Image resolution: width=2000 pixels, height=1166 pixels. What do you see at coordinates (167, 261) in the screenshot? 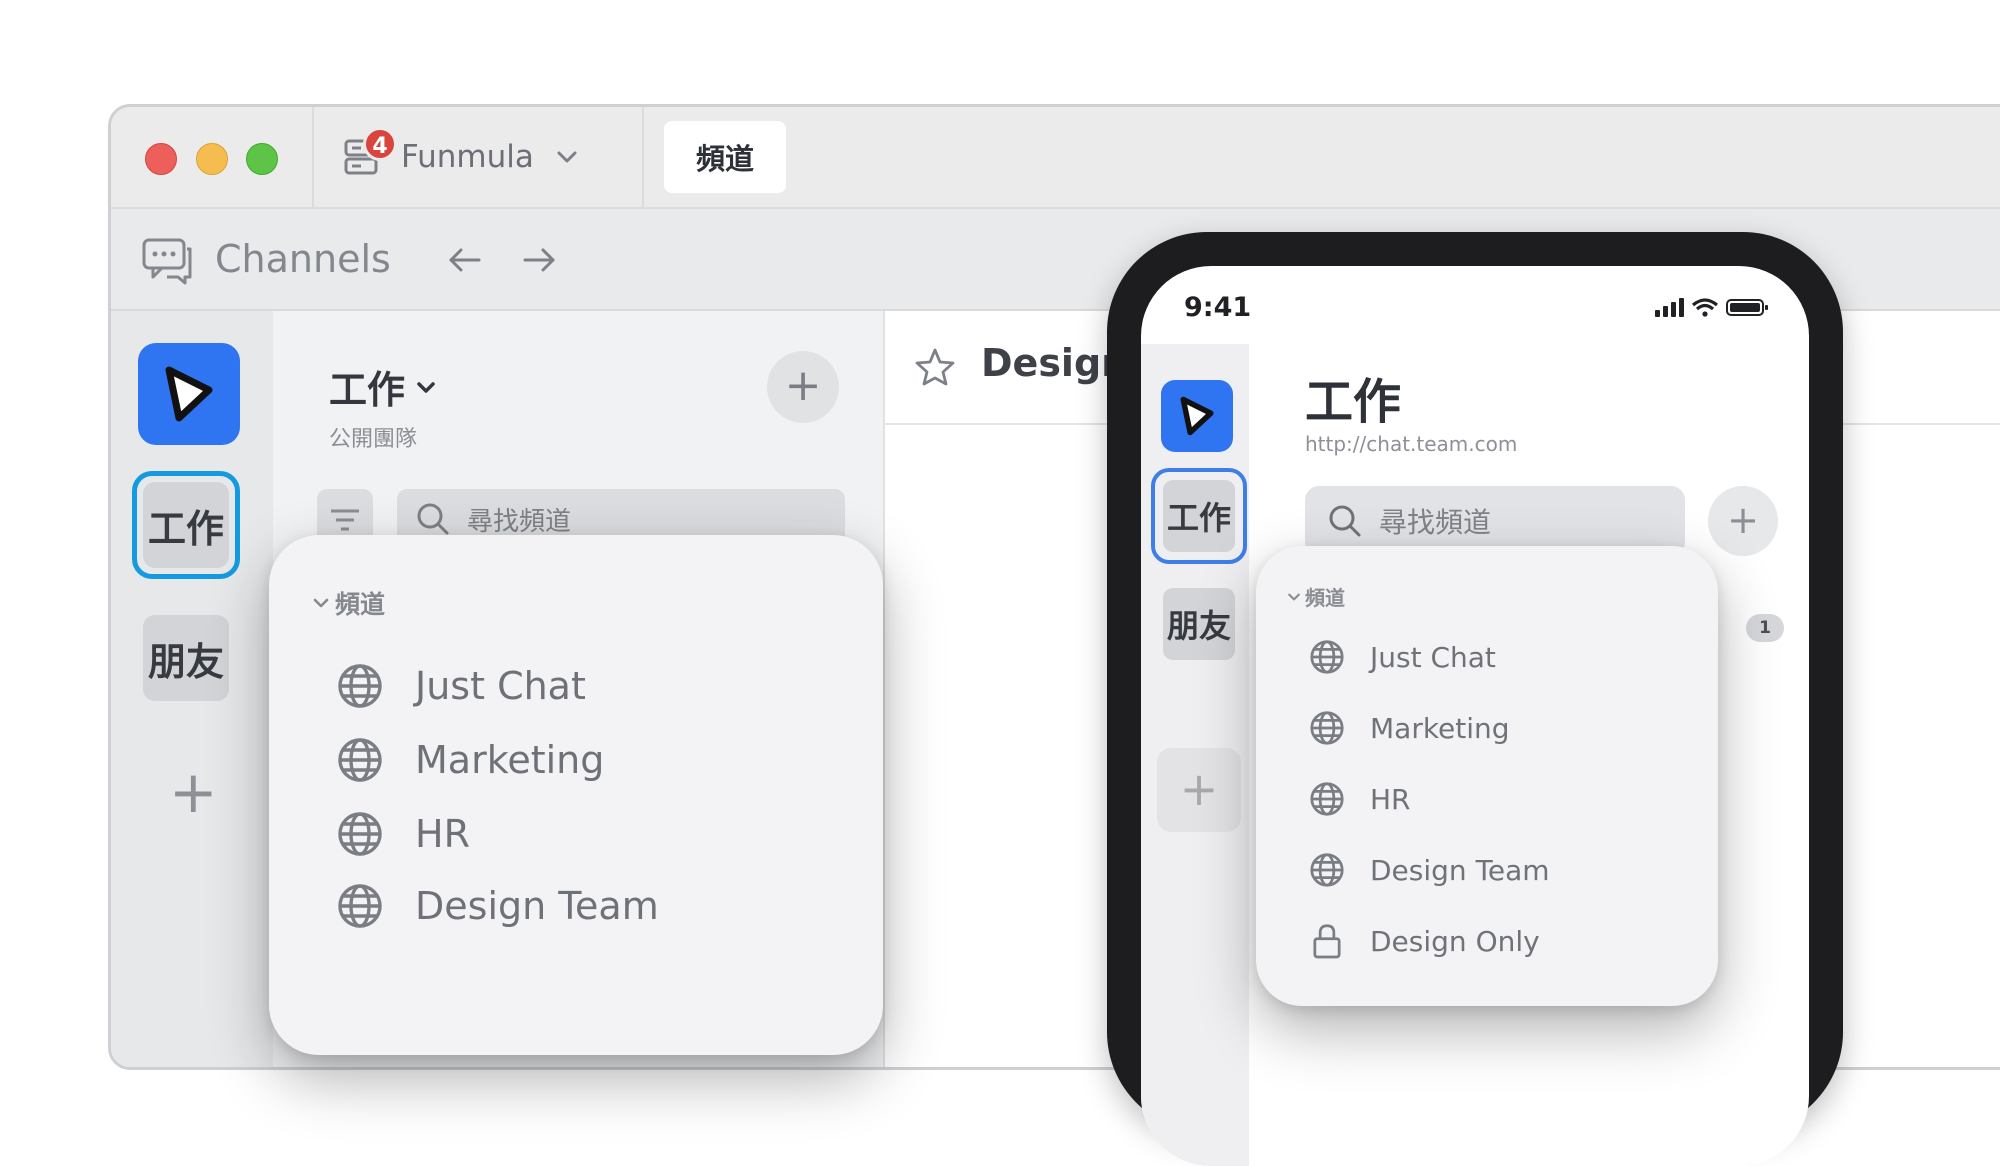
I see `chat-bubbles-icon` at bounding box center [167, 261].